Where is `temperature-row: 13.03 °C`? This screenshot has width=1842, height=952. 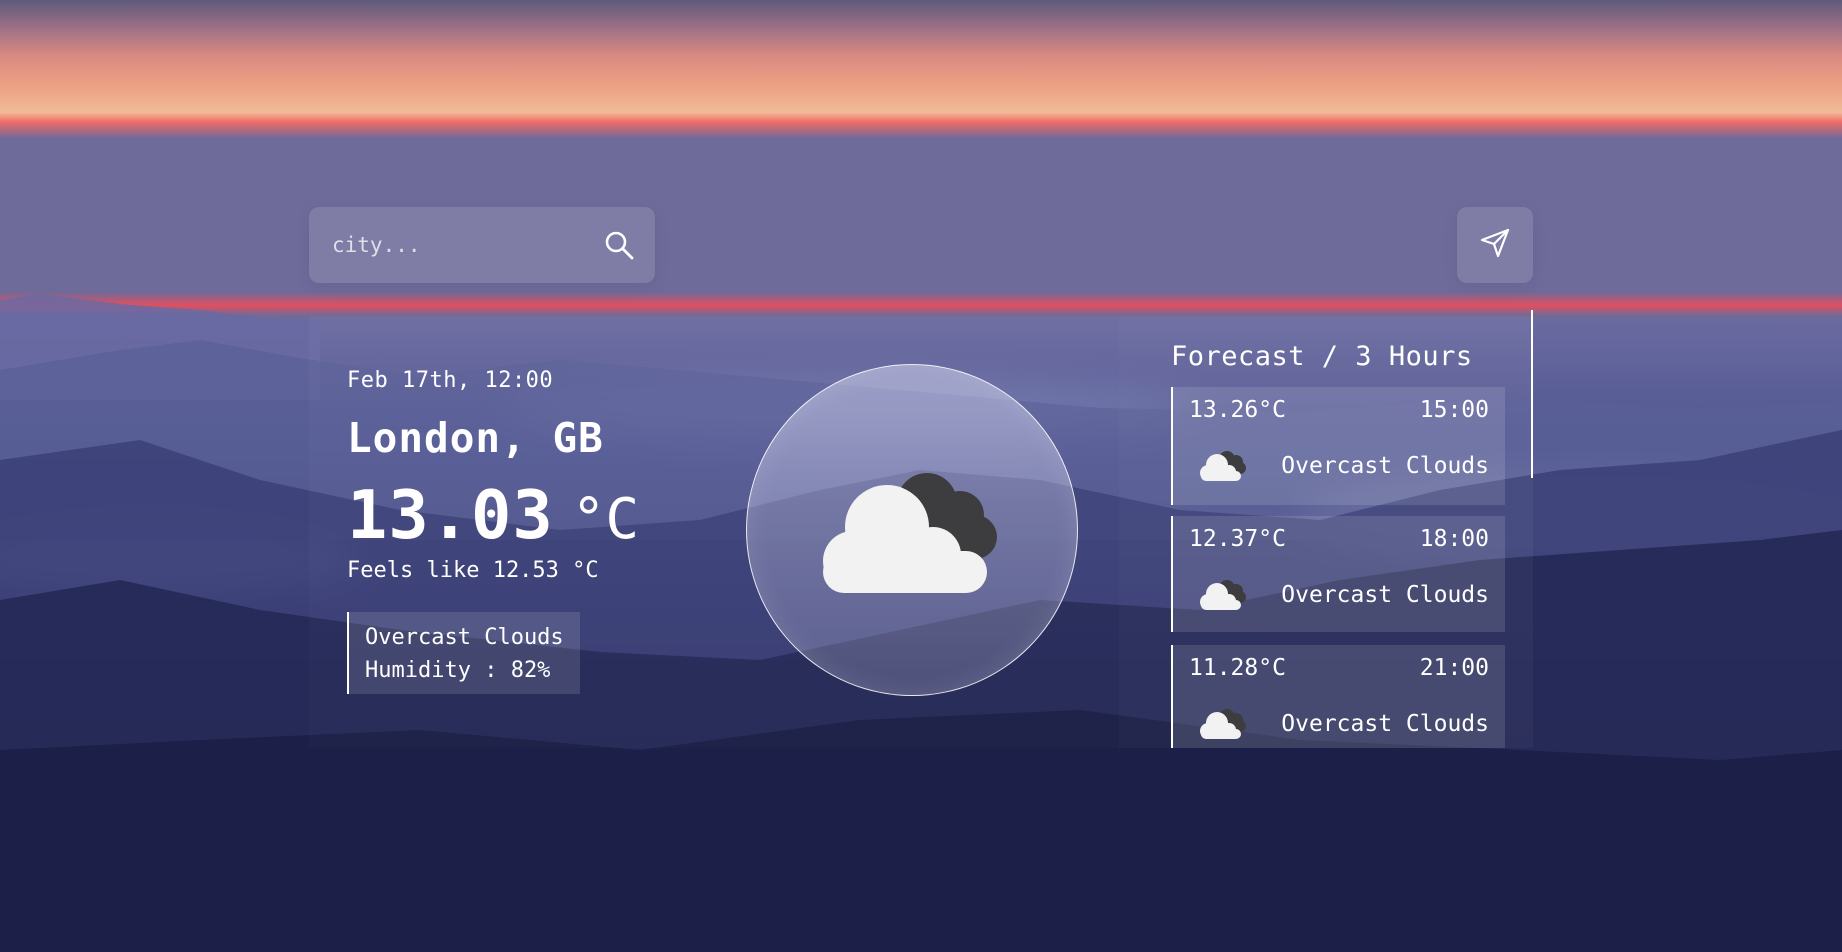
temperature-row: 13.03 °C is located at coordinates (493, 515).